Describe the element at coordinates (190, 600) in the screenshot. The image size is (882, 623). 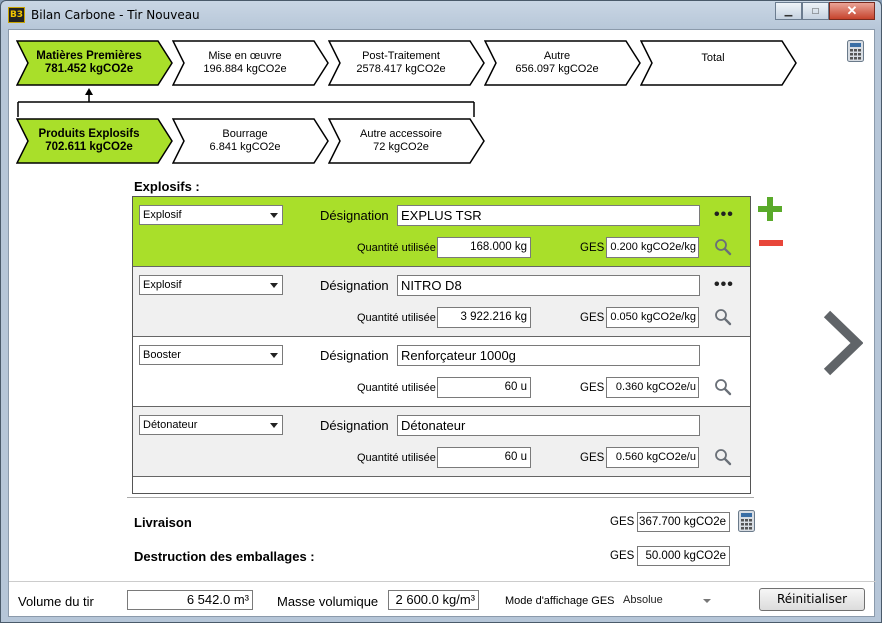
I see `volume-input: 6 542.0 m³` at that location.